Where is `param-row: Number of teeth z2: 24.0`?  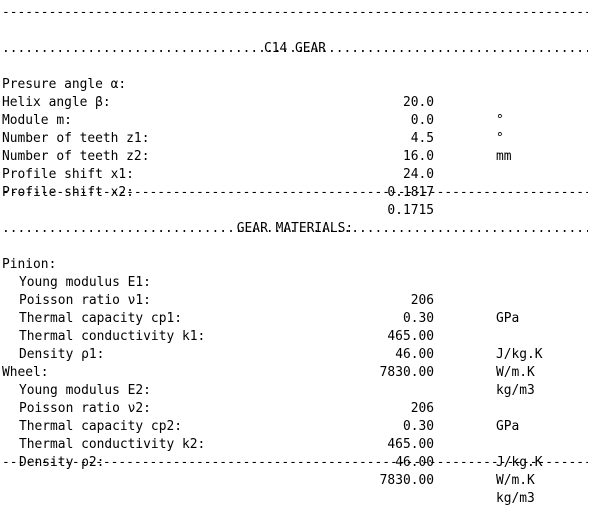 param-row: Number of teeth z2: 24.0 is located at coordinates (295, 156).